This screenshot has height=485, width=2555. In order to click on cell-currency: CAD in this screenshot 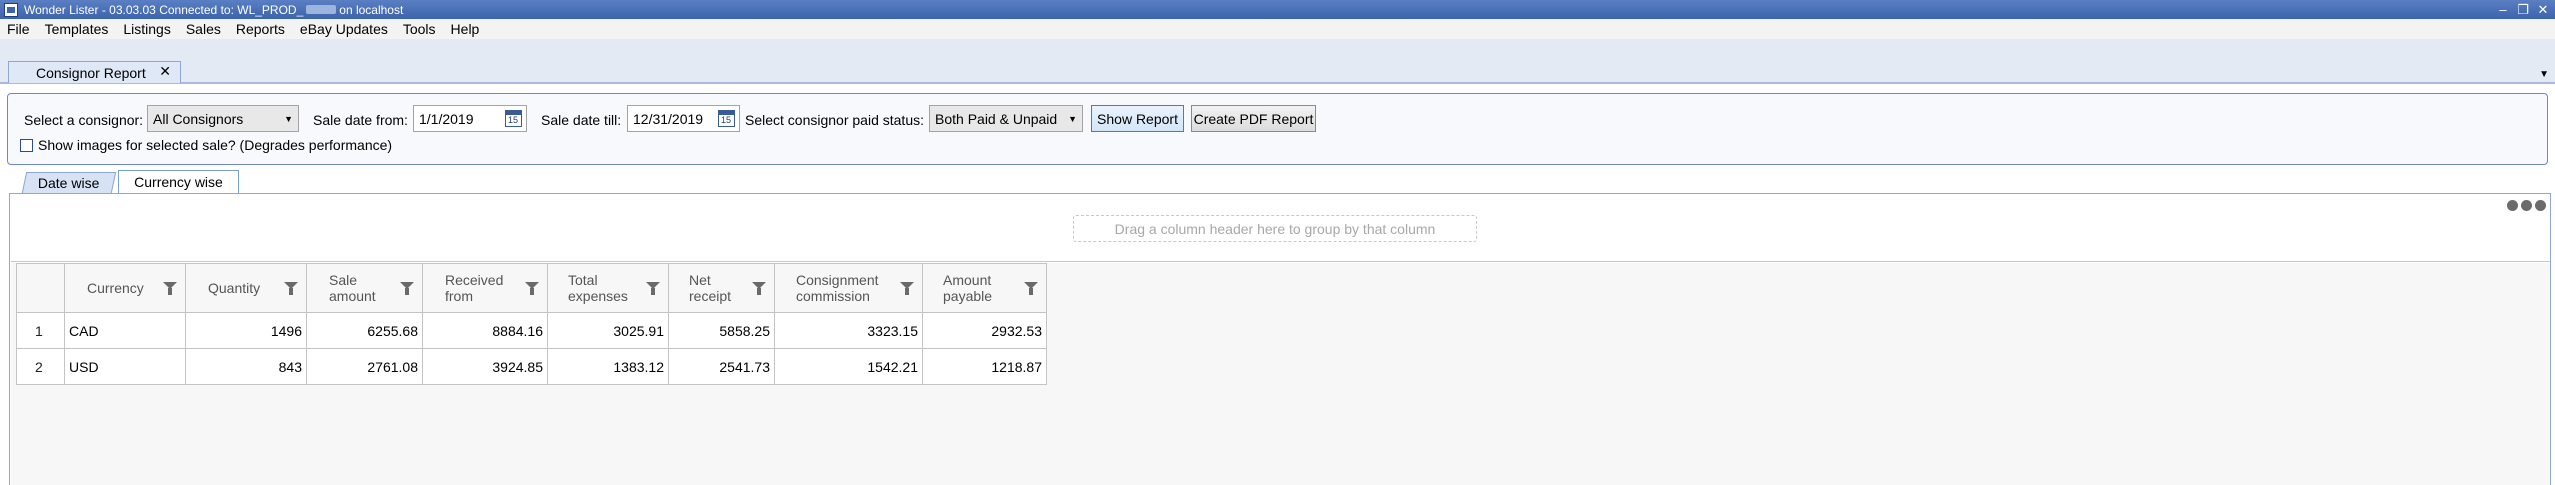, I will do `click(125, 330)`.